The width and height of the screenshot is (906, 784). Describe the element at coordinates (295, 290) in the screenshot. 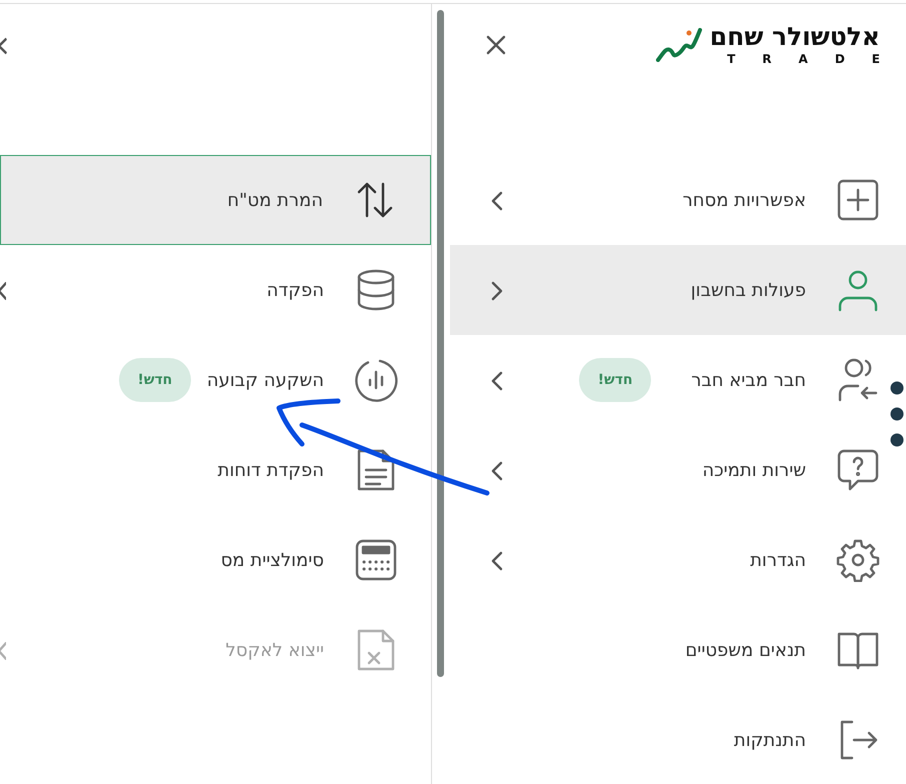

I see `menu-label: הפקדה` at that location.